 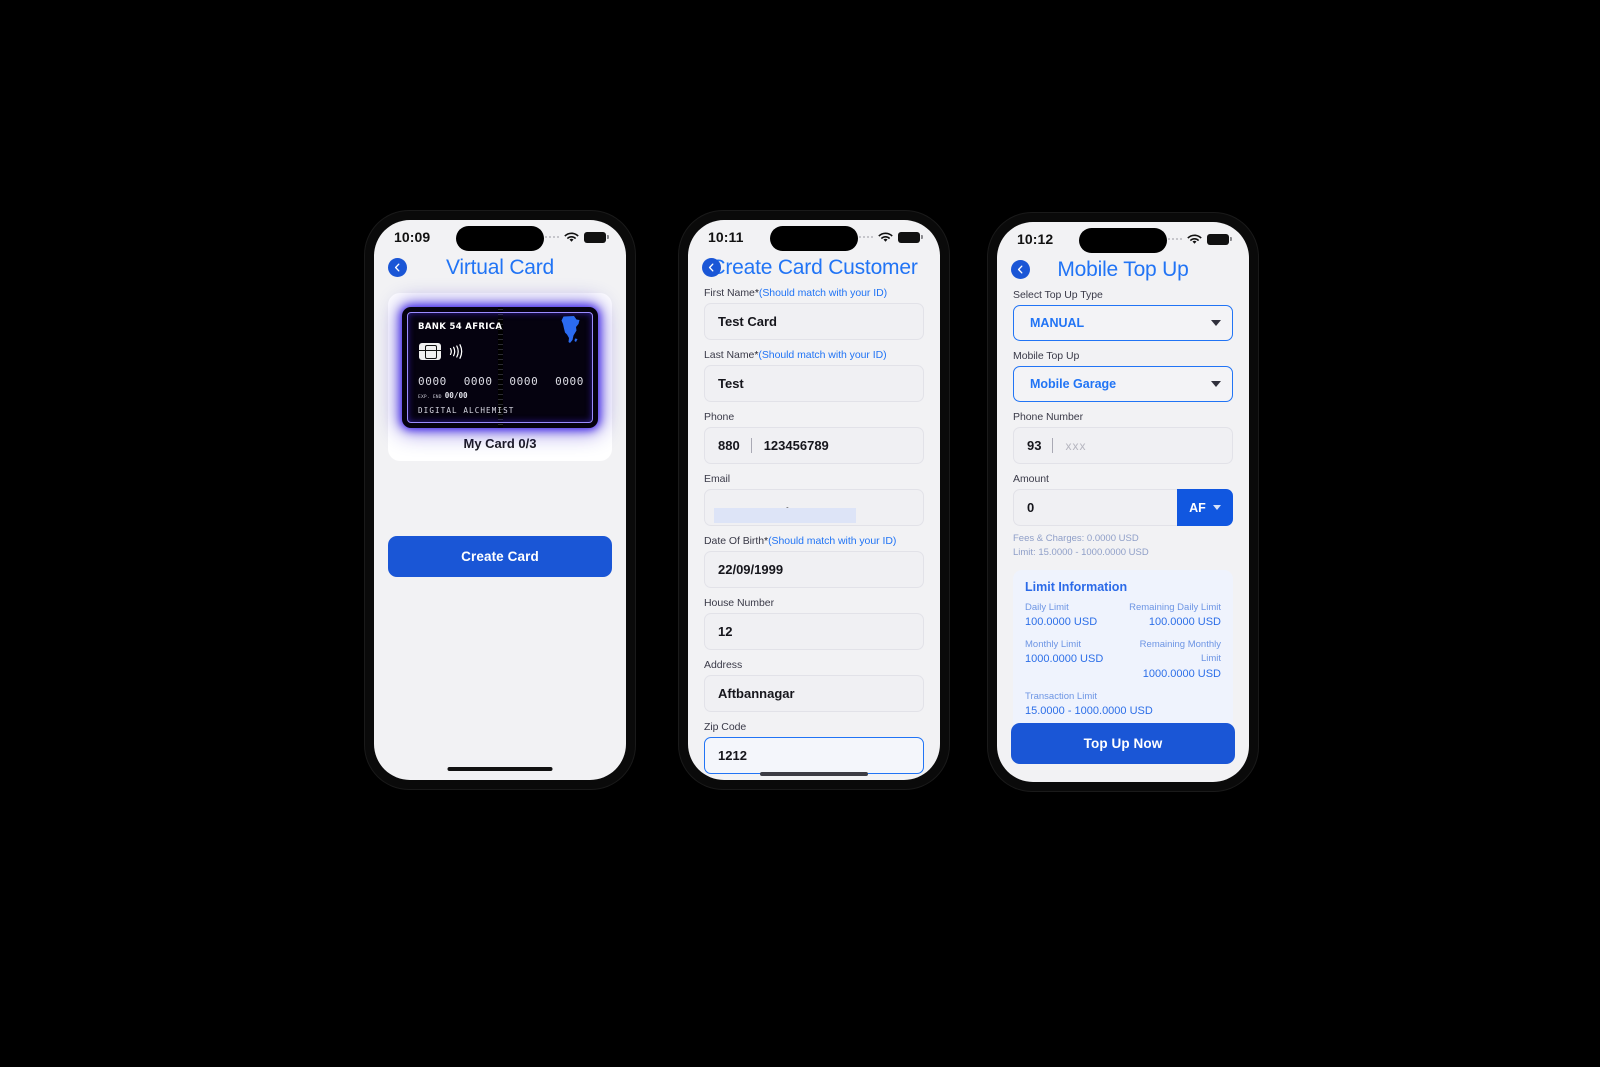 I want to click on nav-bar: Create Card Customer, so click(x=814, y=270).